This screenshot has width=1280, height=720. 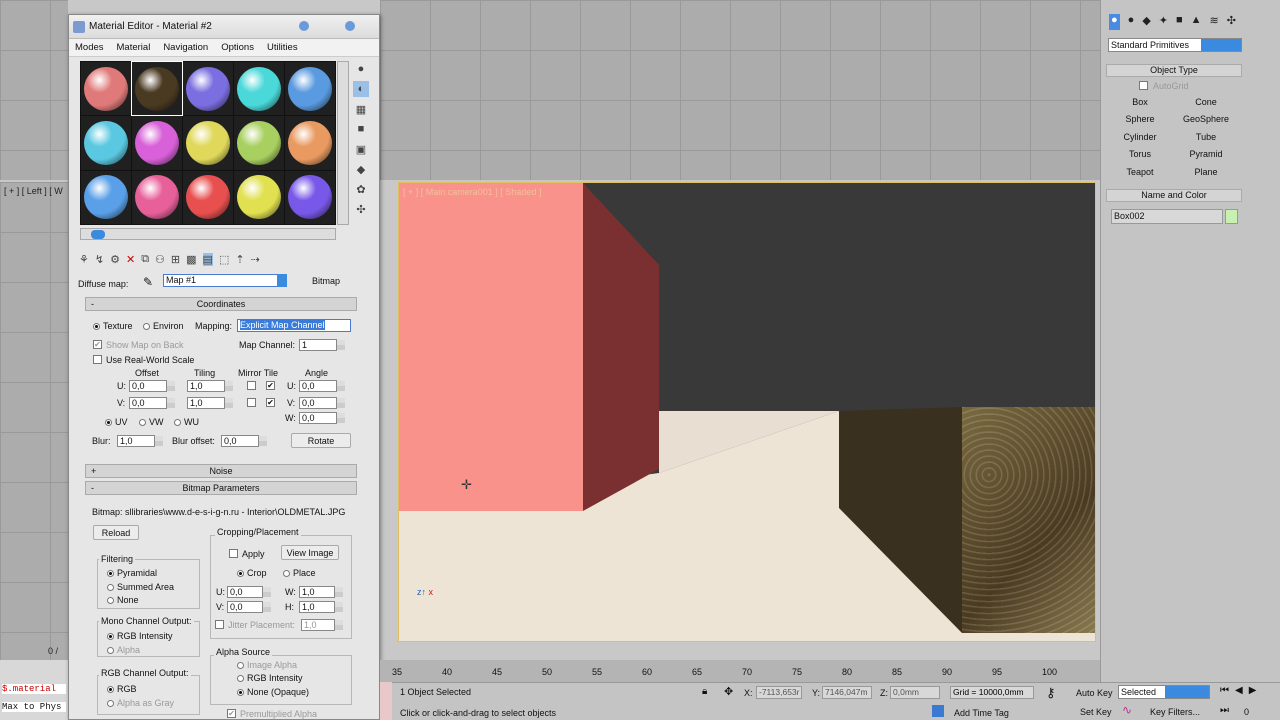 I want to click on play-icon: ▶︎, so click(x=1253, y=690).